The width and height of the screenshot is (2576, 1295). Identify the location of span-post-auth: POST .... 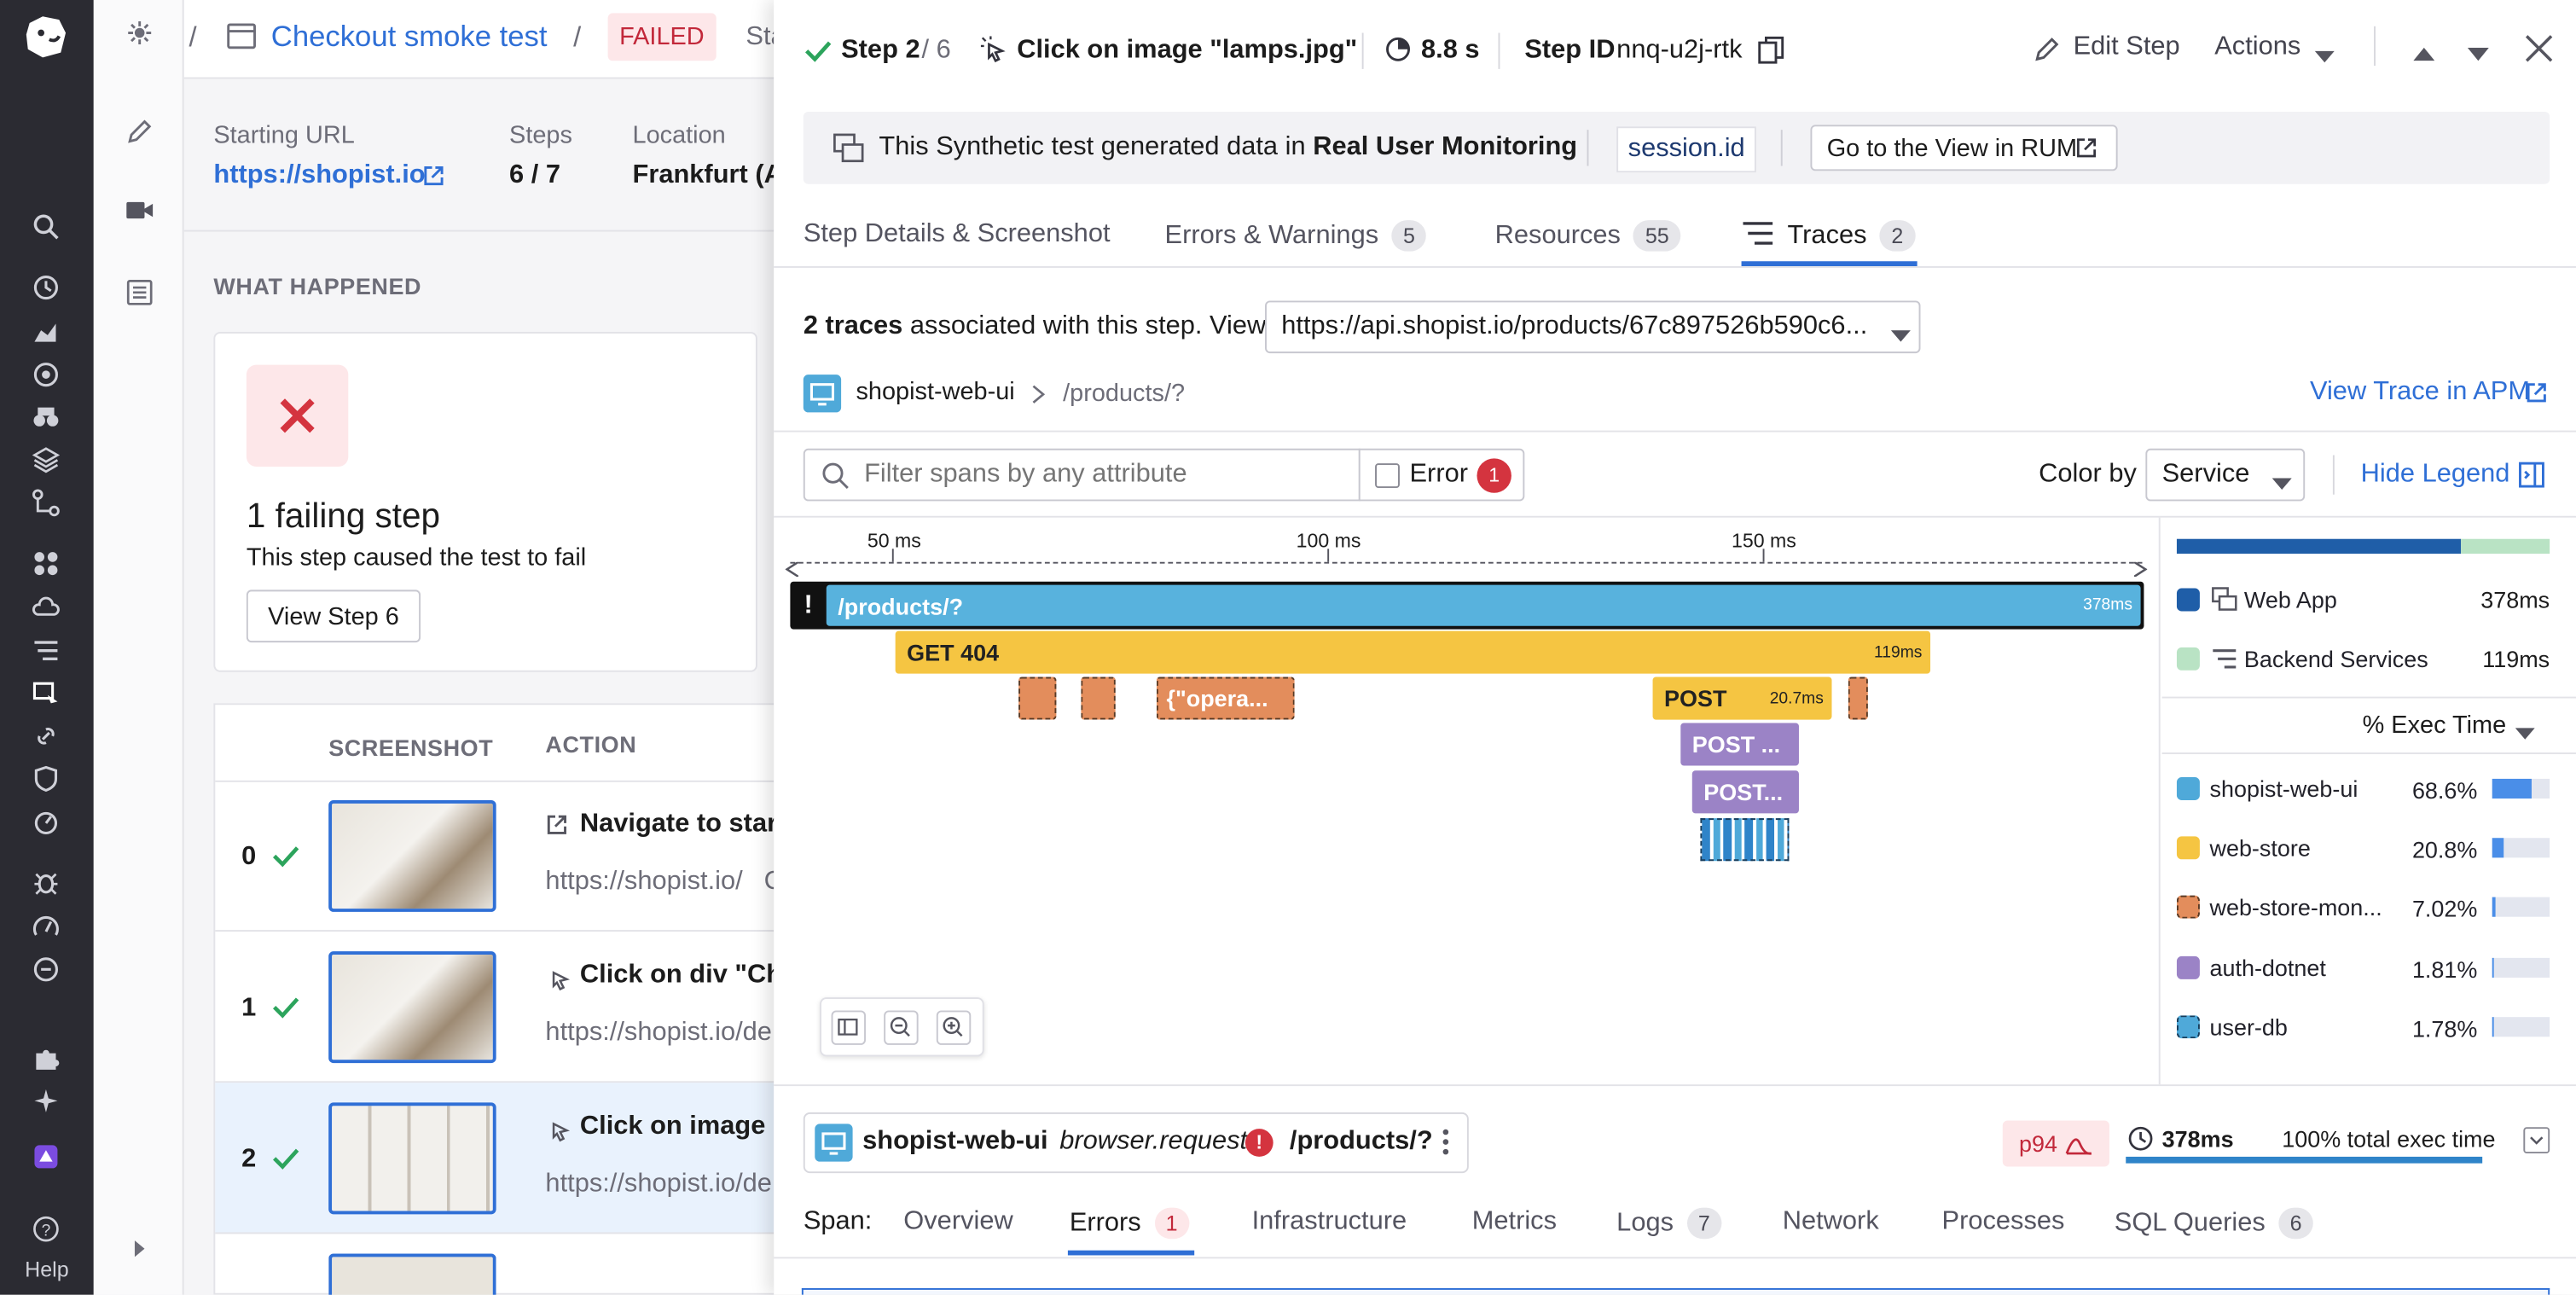
(1739, 744).